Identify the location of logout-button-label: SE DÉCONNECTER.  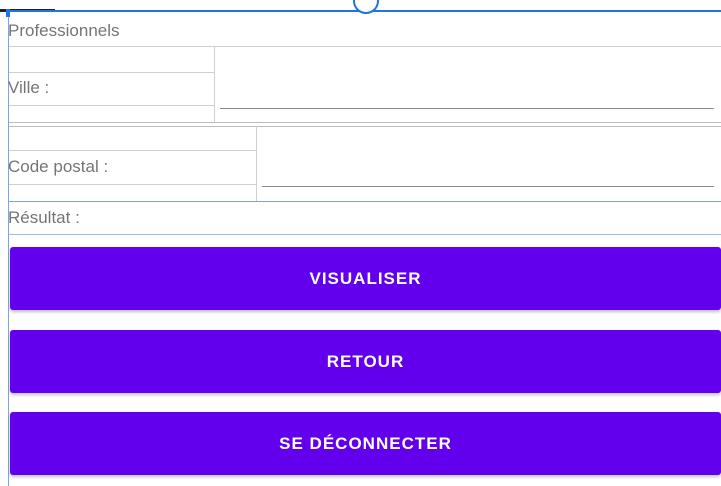
(365, 443).